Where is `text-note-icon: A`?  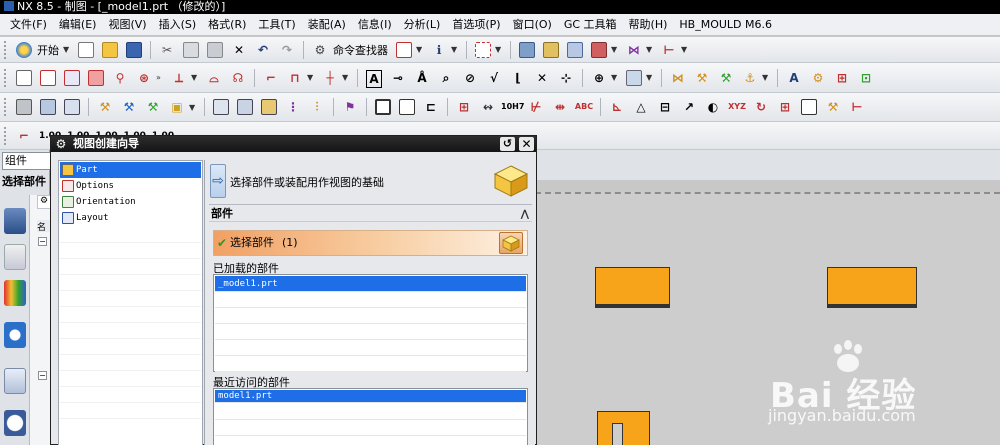 text-note-icon: A is located at coordinates (374, 78).